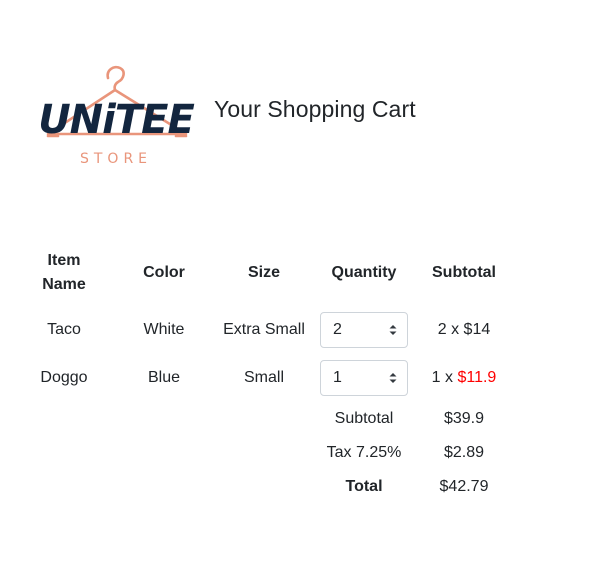 This screenshot has height=565, width=614. Describe the element at coordinates (264, 487) in the screenshot. I see `summary-total-row: Total $42.79` at that location.